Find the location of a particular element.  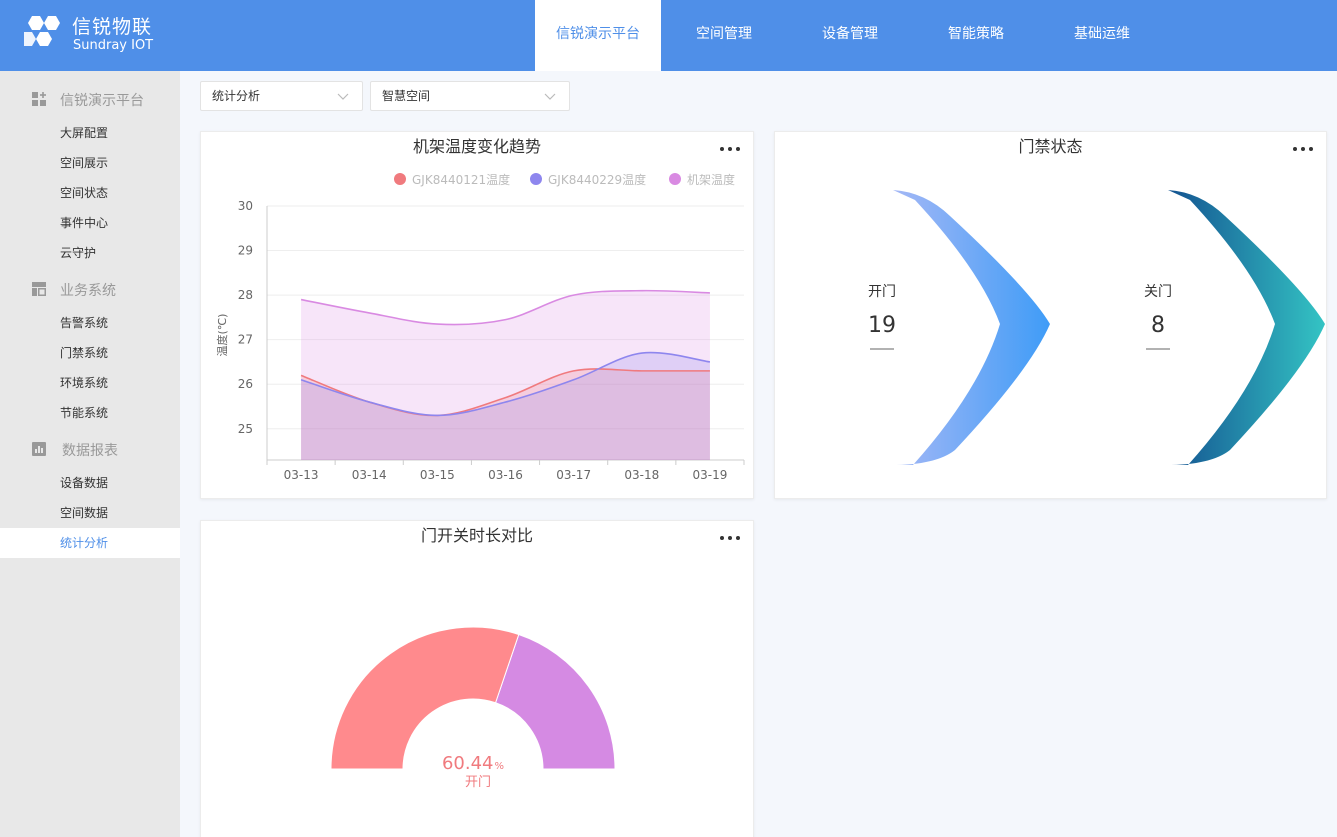

x-tick-label: 03-18 is located at coordinates (641, 475).